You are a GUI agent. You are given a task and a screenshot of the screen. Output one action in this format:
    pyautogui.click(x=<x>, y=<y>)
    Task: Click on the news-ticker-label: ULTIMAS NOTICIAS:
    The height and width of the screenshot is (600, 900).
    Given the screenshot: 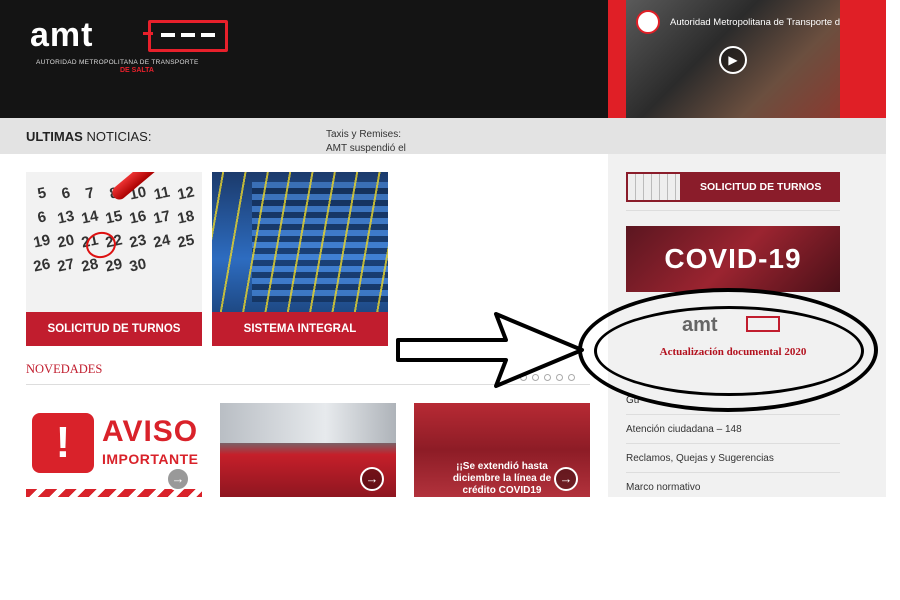 What is the action you would take?
    pyautogui.click(x=88, y=136)
    